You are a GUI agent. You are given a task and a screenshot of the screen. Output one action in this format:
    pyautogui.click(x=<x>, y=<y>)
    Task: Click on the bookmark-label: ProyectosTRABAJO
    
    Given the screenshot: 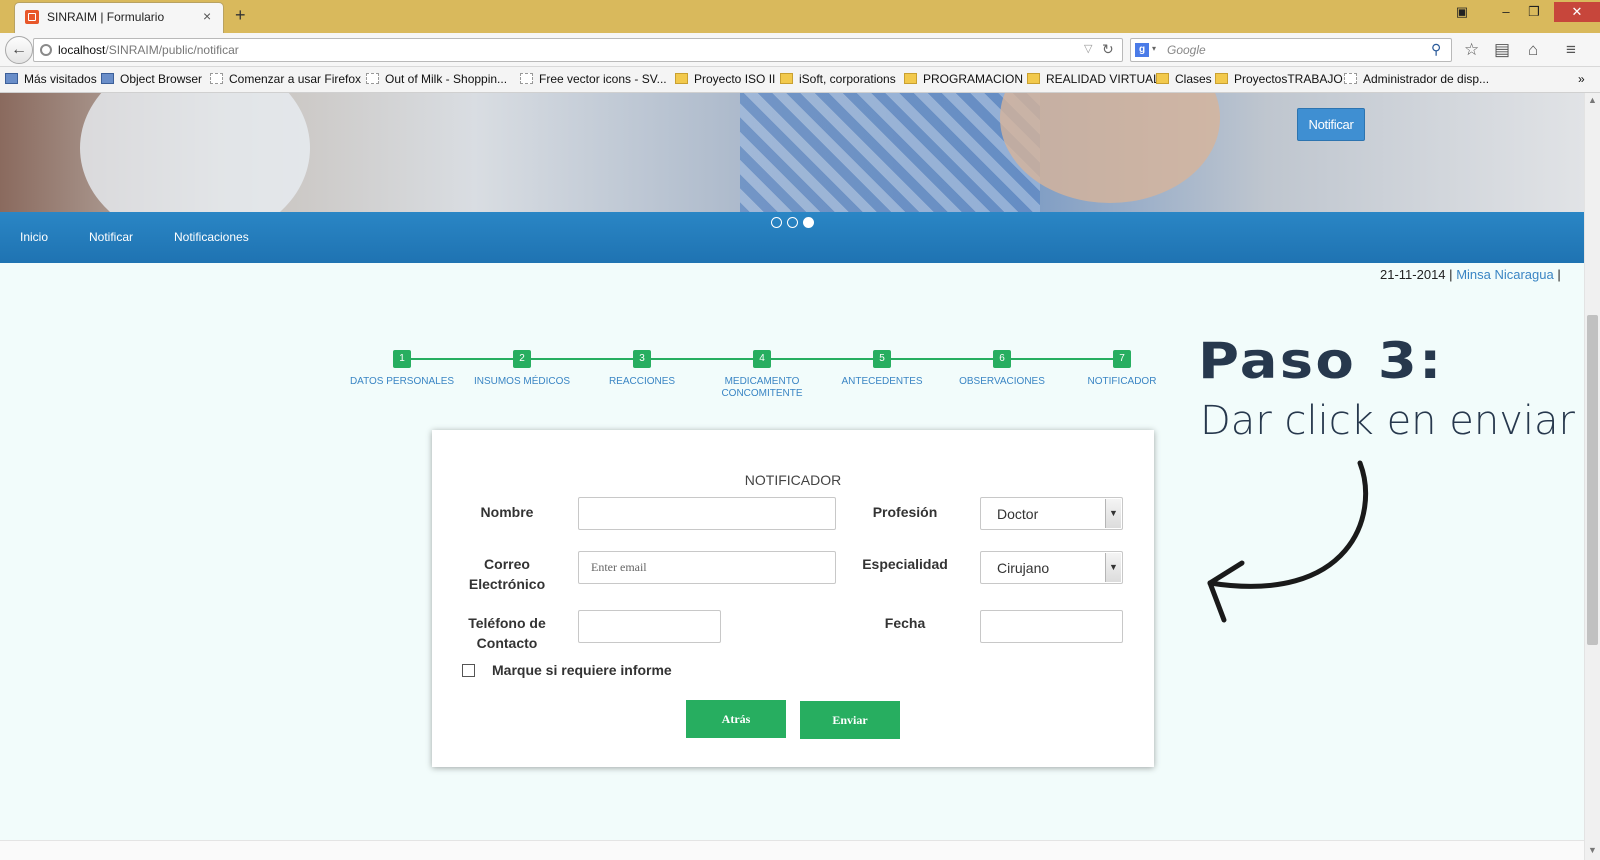 What is the action you would take?
    pyautogui.click(x=1288, y=79)
    